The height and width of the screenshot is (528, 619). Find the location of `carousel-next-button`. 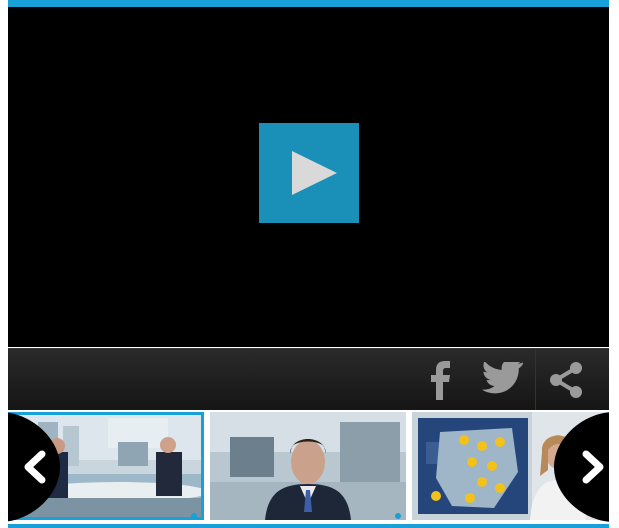

carousel-next-button is located at coordinates (581, 467).